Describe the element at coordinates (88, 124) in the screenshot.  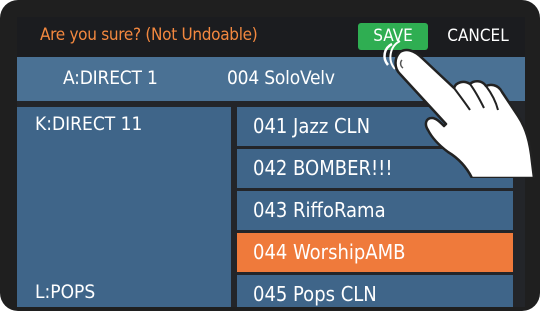
I see `bank-item-k: K:DIRECT 11` at that location.